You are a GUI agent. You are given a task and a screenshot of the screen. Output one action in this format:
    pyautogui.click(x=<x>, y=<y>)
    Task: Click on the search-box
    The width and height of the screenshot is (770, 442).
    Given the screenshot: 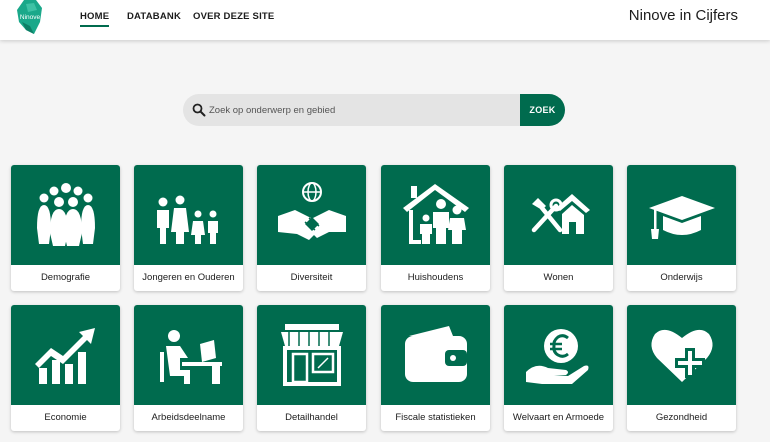 What is the action you would take?
    pyautogui.click(x=355, y=110)
    